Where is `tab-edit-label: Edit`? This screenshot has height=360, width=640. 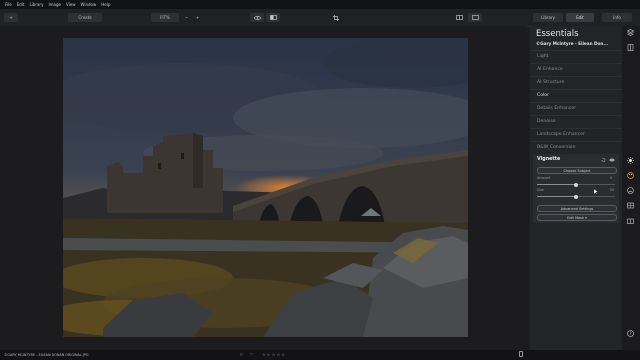 tab-edit-label: Edit is located at coordinates (580, 17).